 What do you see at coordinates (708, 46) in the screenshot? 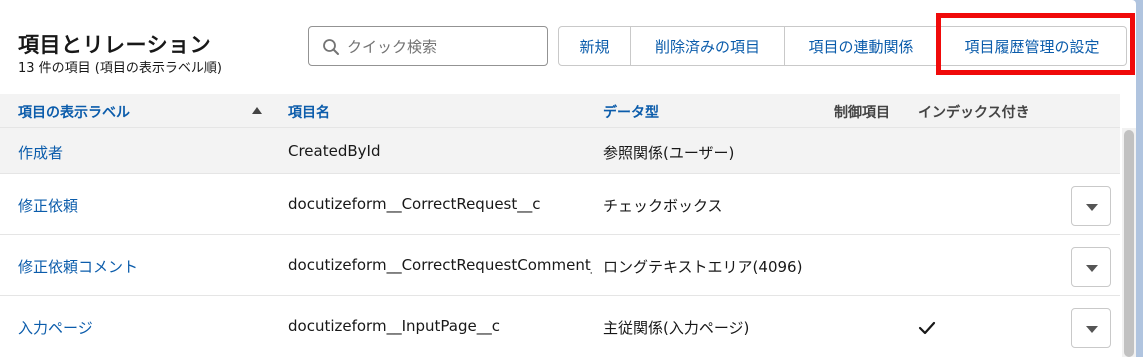
I see `deleted-fields-button: 削除済みの項目` at bounding box center [708, 46].